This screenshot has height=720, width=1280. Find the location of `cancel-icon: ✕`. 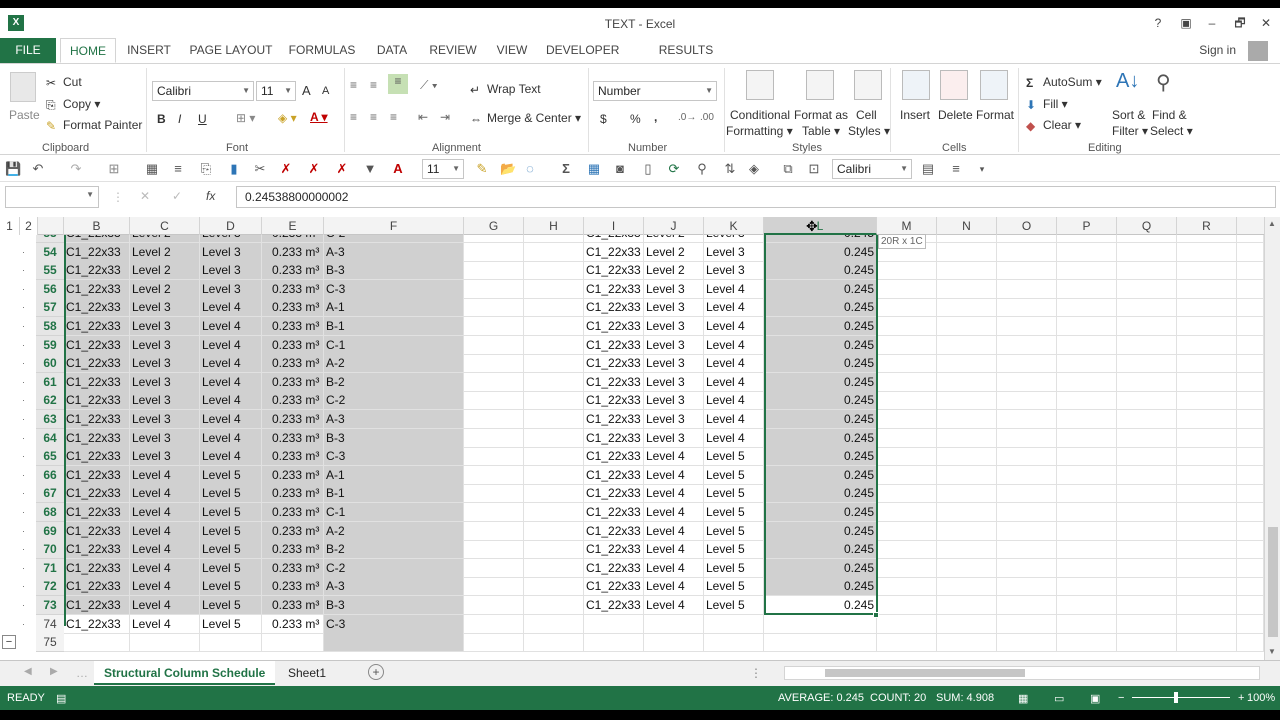

cancel-icon: ✕ is located at coordinates (145, 196).